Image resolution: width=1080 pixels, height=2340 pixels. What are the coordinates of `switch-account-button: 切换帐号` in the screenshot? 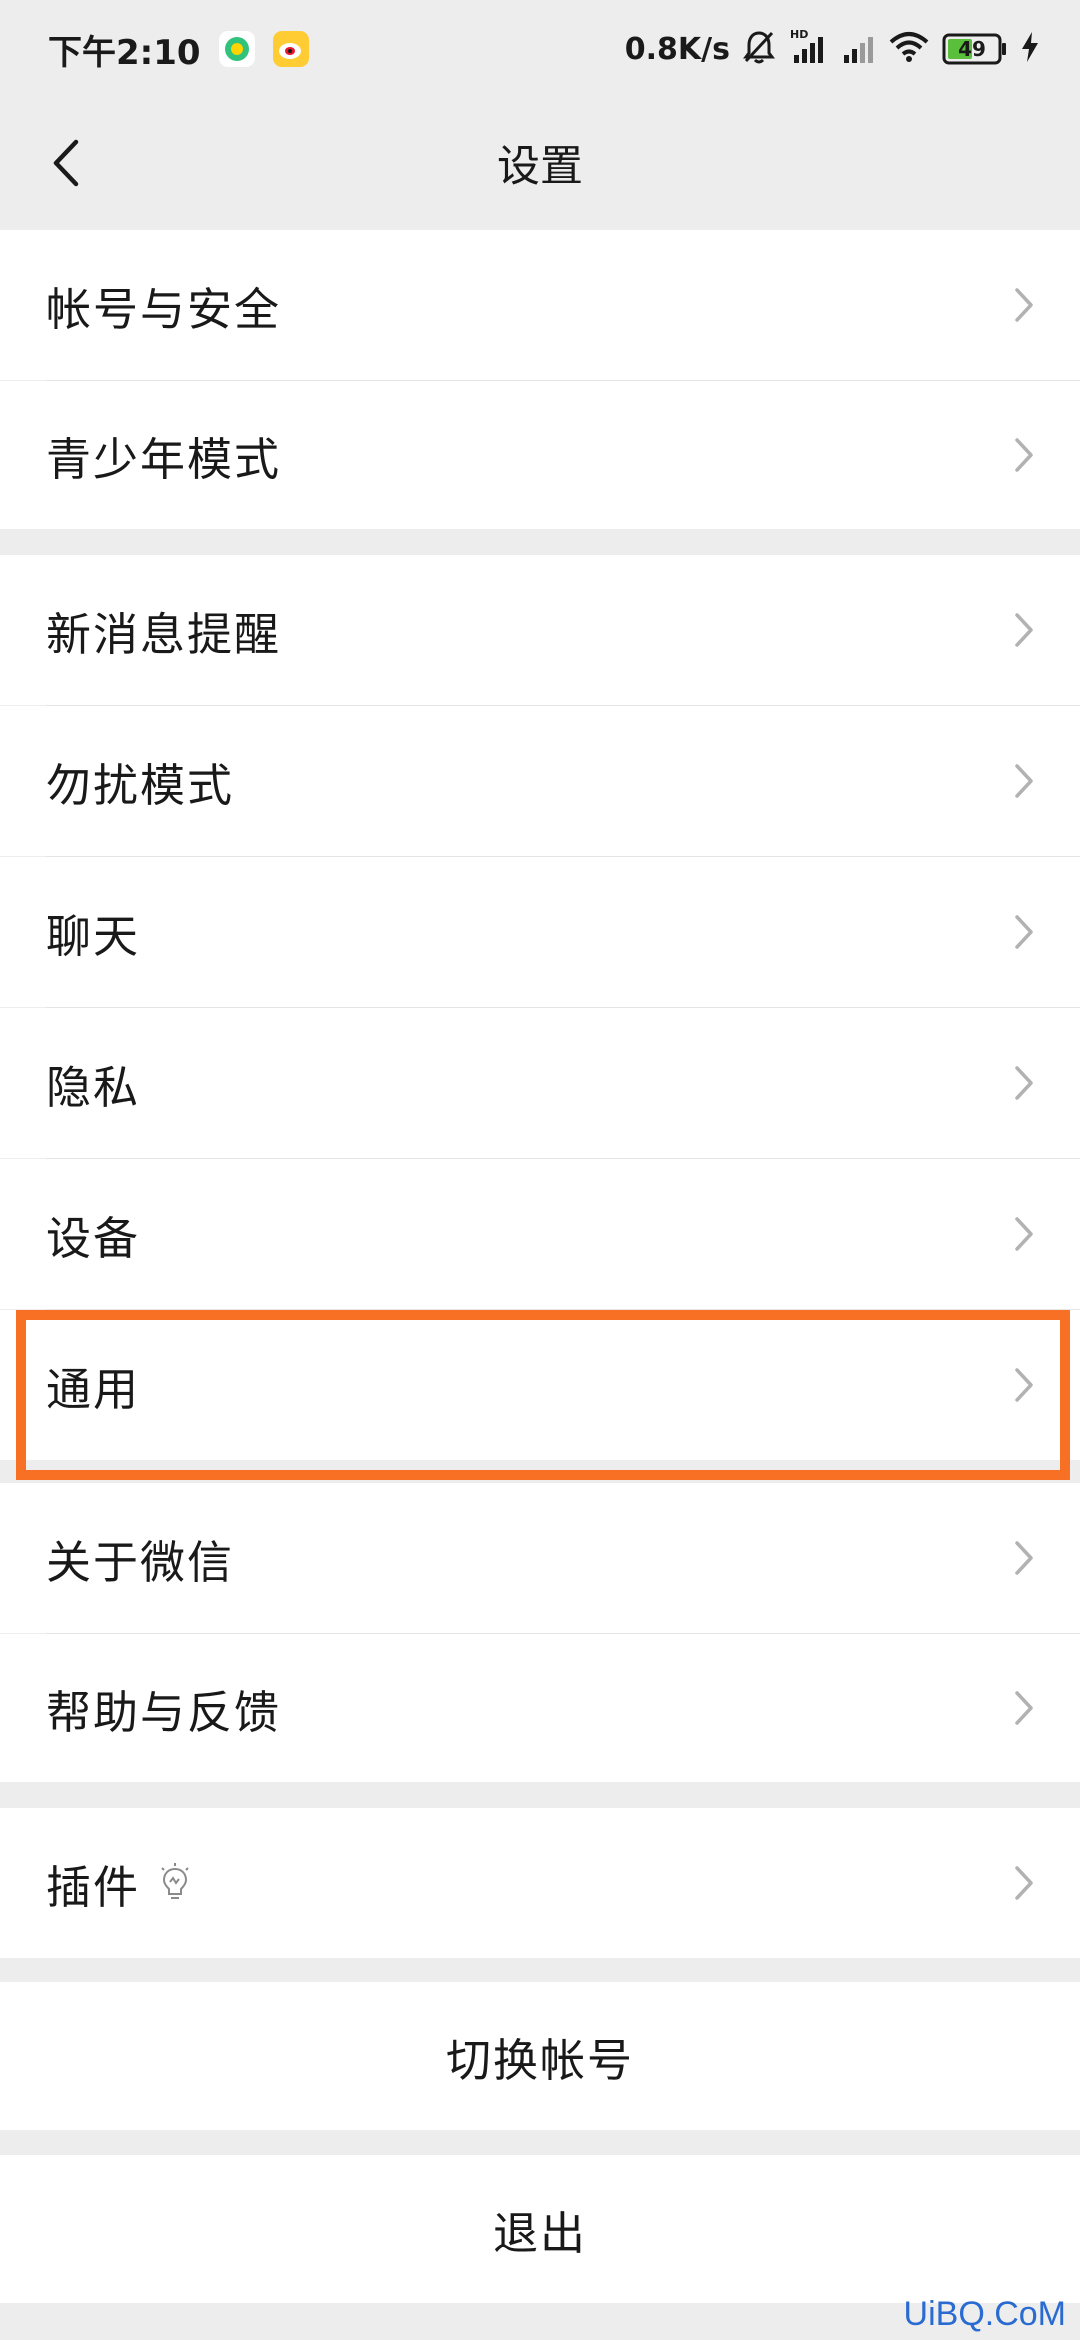 It's located at (540, 2056).